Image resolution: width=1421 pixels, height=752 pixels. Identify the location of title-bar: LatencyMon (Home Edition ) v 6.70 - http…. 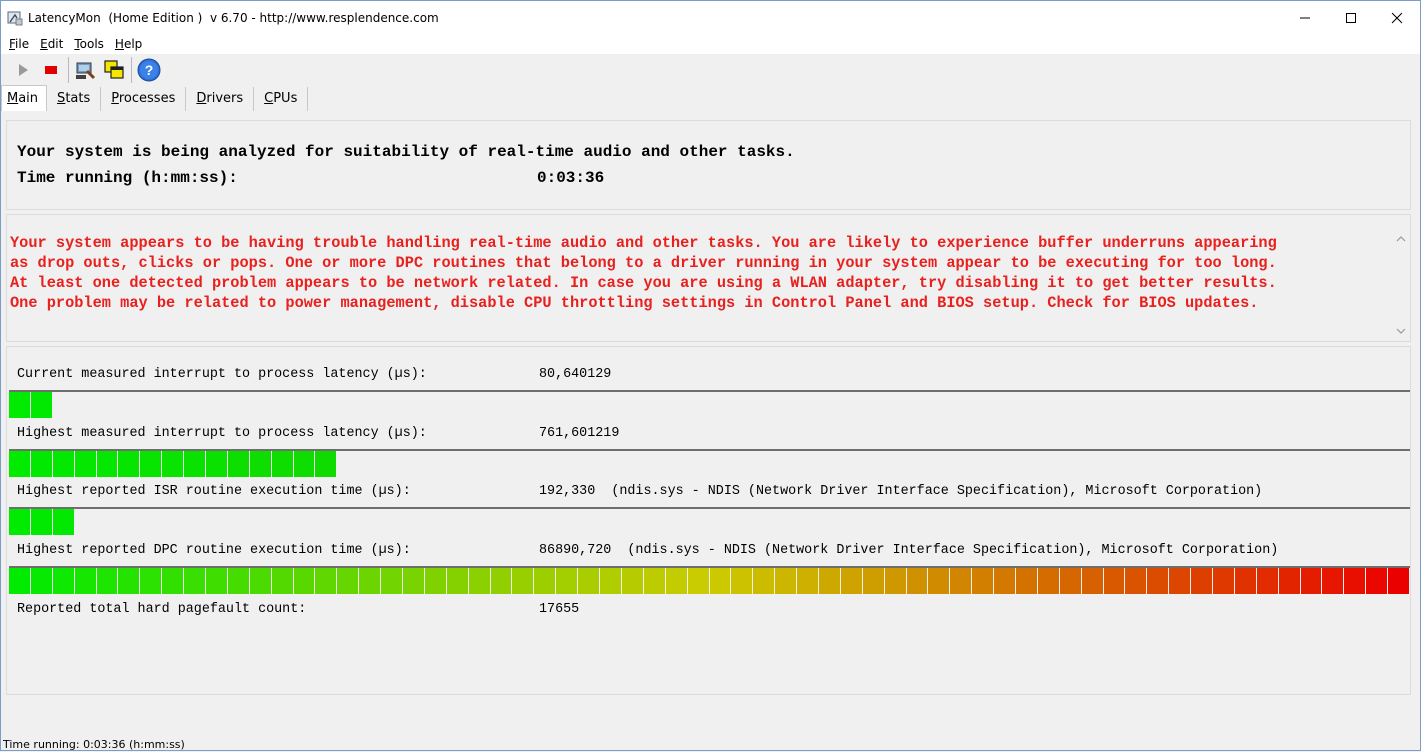
(710, 17).